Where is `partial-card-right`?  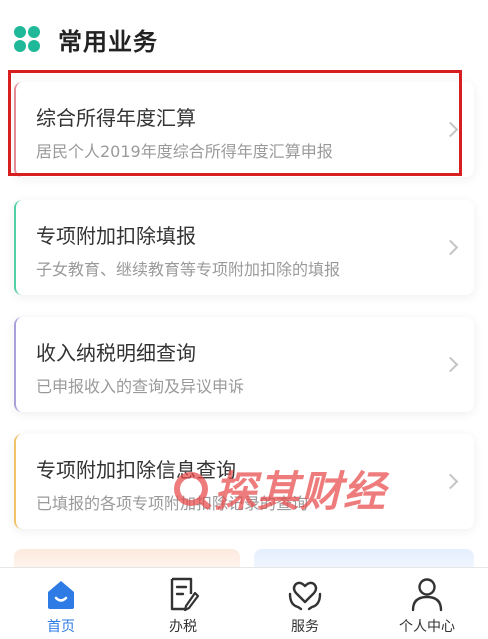
partial-card-right is located at coordinates (364, 559).